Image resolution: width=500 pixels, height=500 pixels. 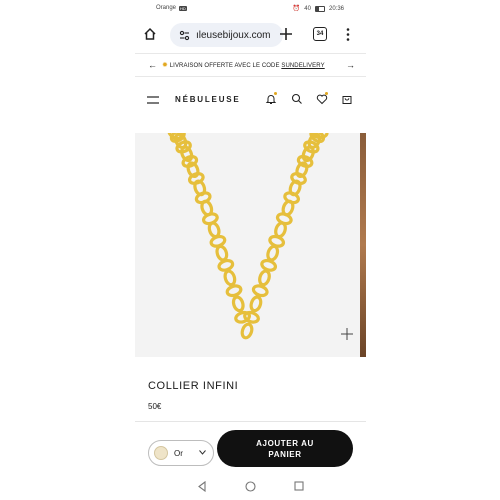 I want to click on battery-percent: 40, so click(x=307, y=8).